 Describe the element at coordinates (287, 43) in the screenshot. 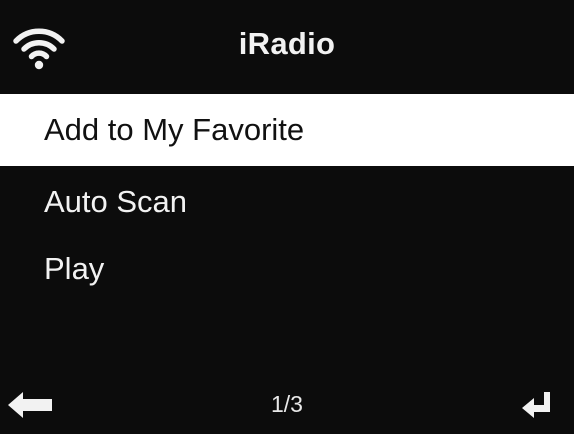

I see `page-title: iRadio` at that location.